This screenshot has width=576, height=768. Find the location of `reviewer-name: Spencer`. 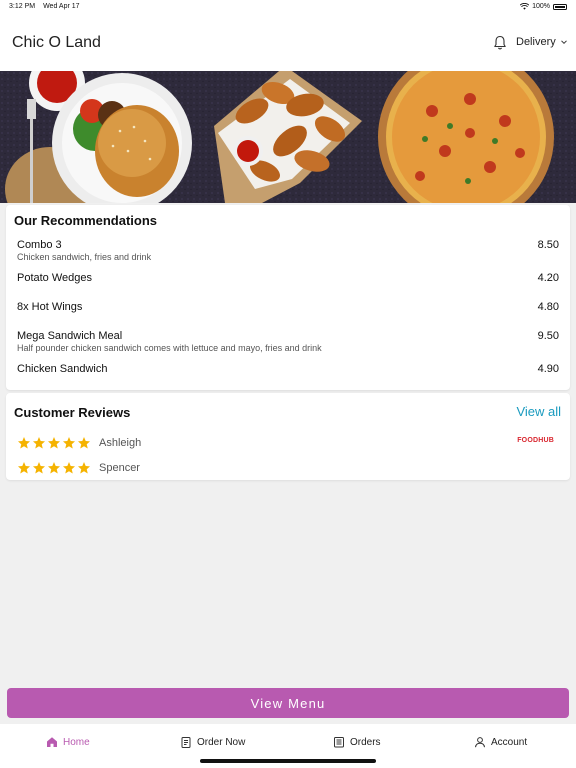

reviewer-name: Spencer is located at coordinates (119, 468).